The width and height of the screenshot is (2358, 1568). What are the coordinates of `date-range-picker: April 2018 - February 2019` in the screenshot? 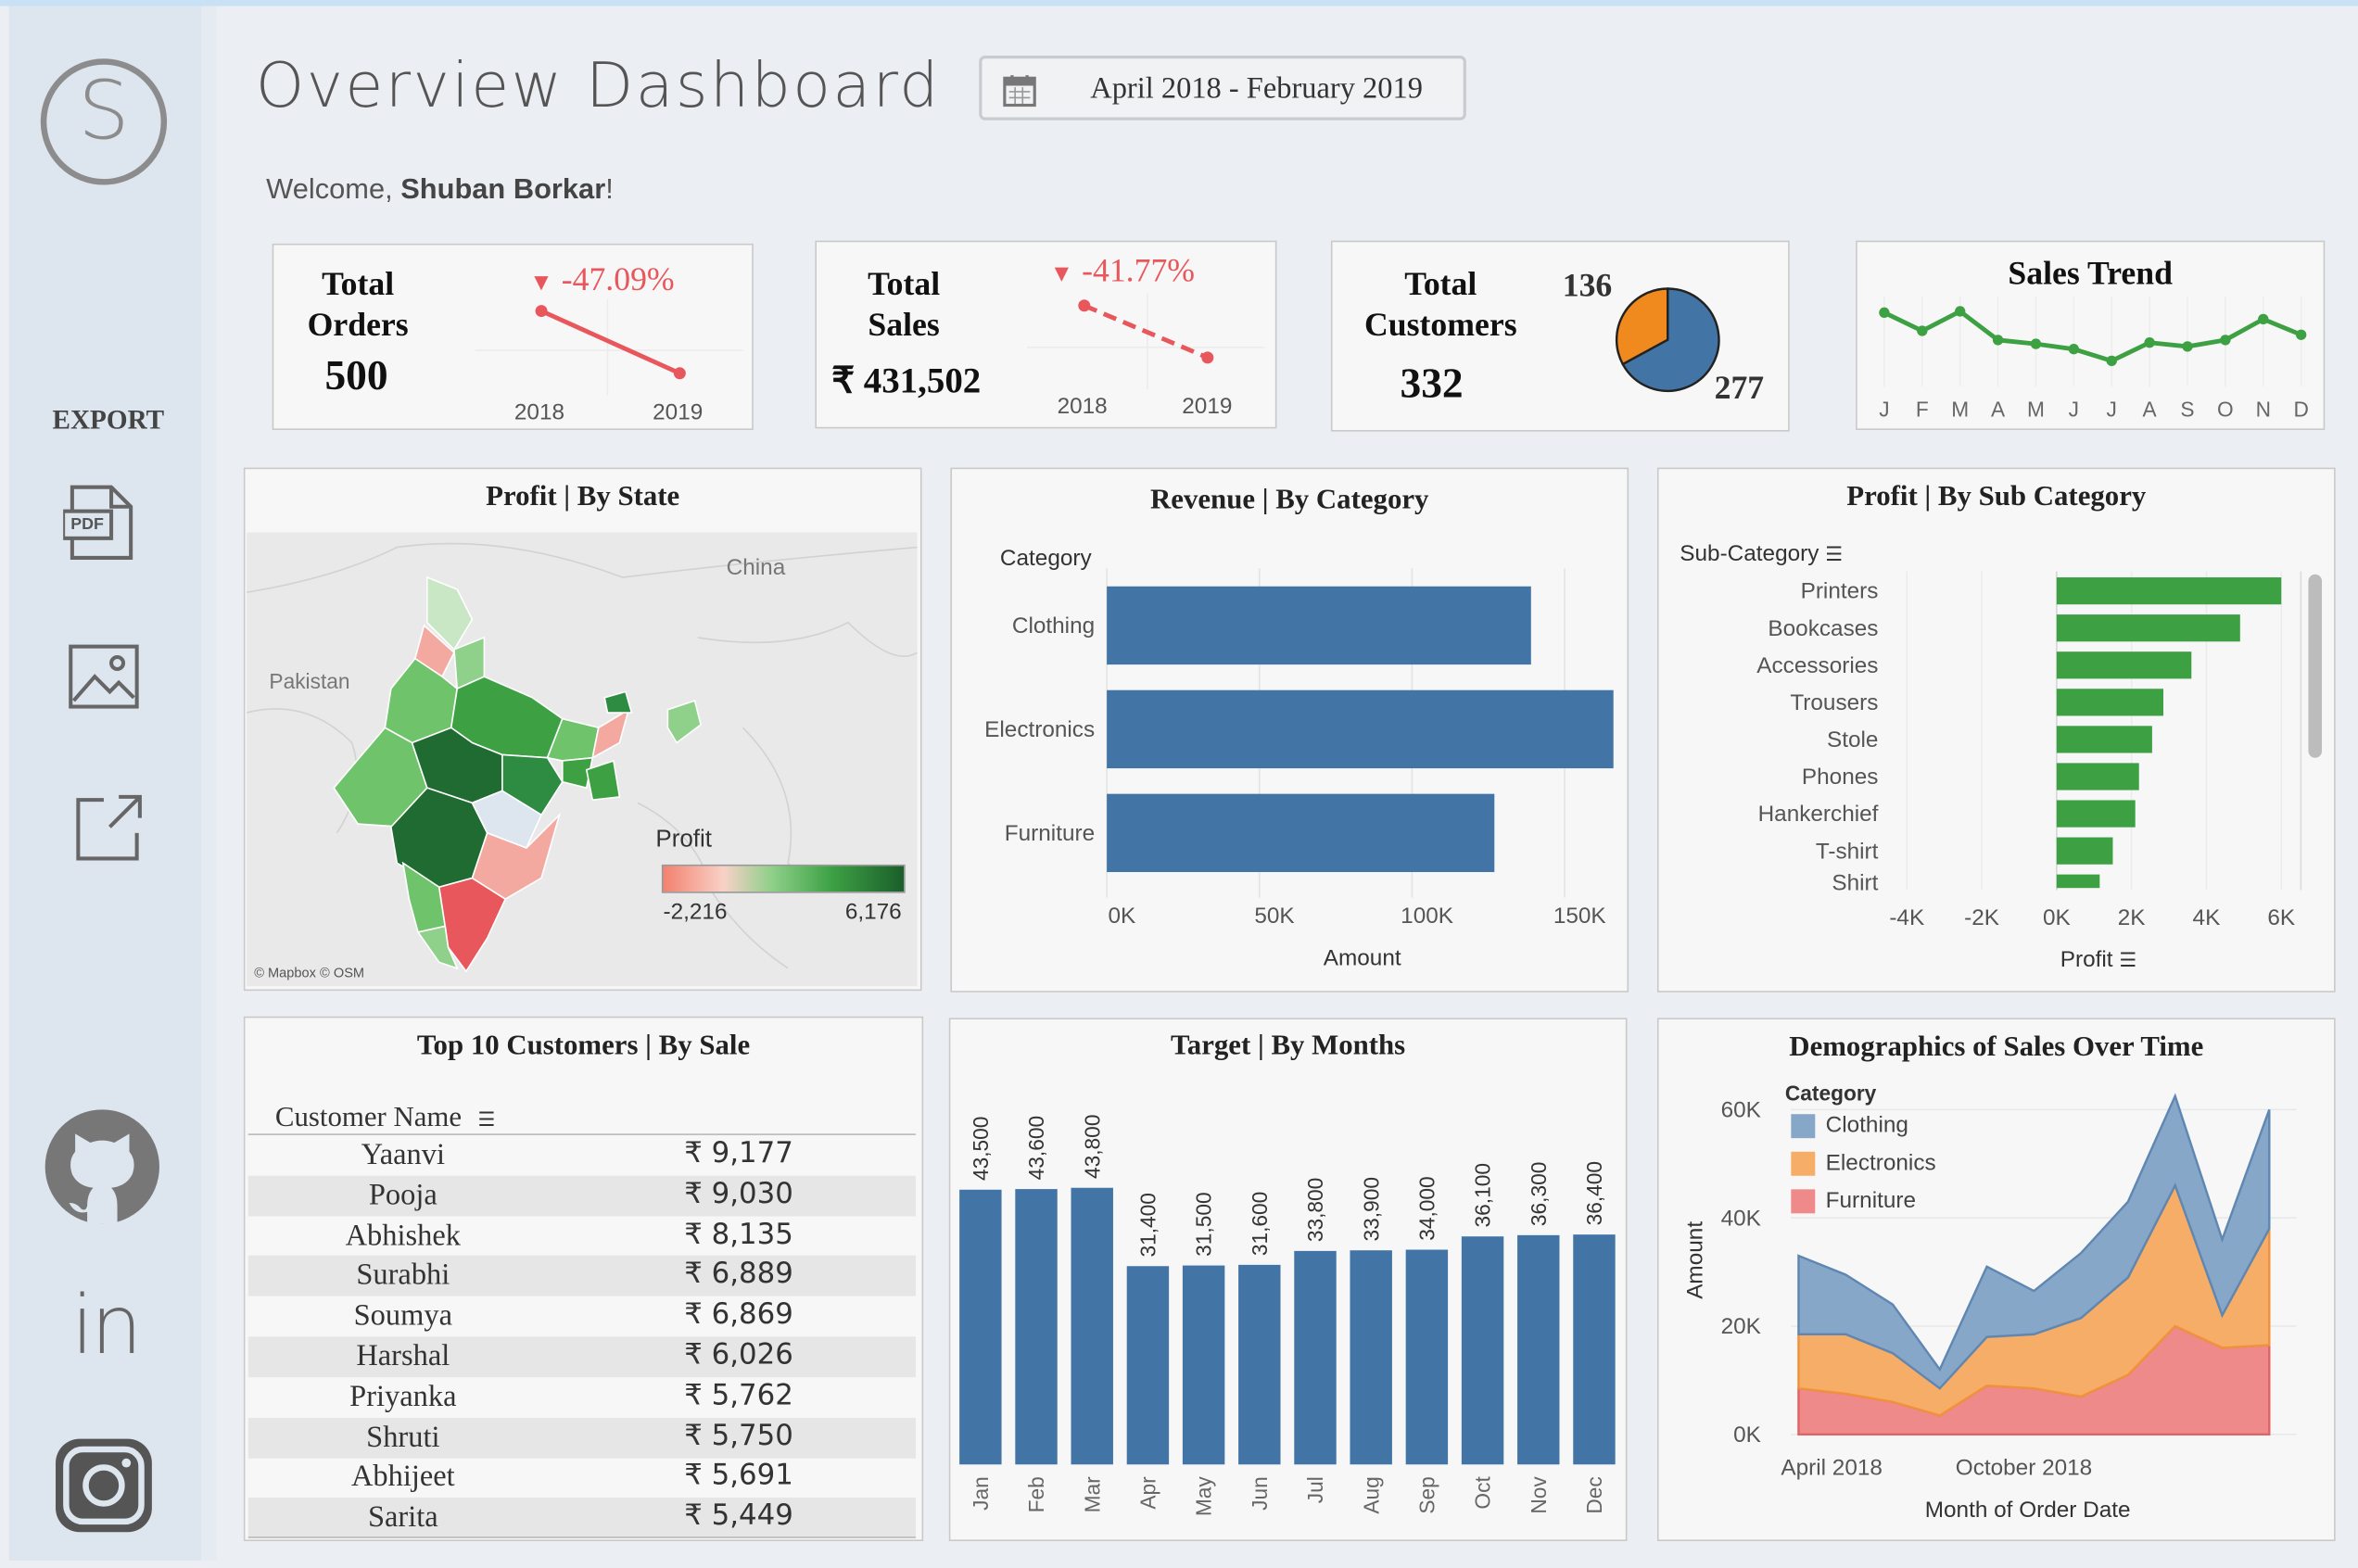 It's located at (1222, 88).